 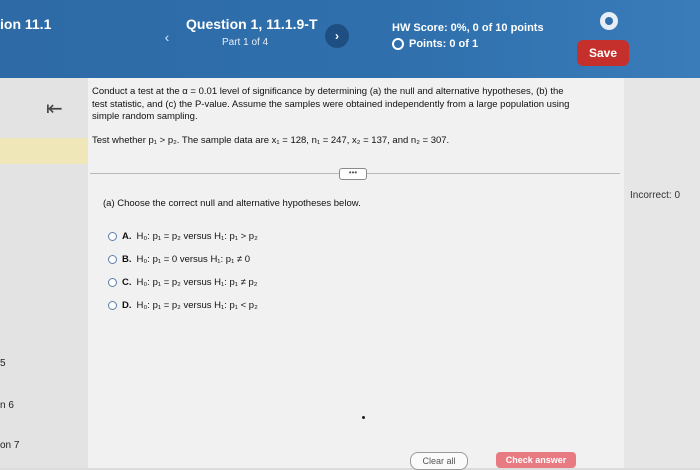 I want to click on sidebar-item-5: 5, so click(x=3, y=363).